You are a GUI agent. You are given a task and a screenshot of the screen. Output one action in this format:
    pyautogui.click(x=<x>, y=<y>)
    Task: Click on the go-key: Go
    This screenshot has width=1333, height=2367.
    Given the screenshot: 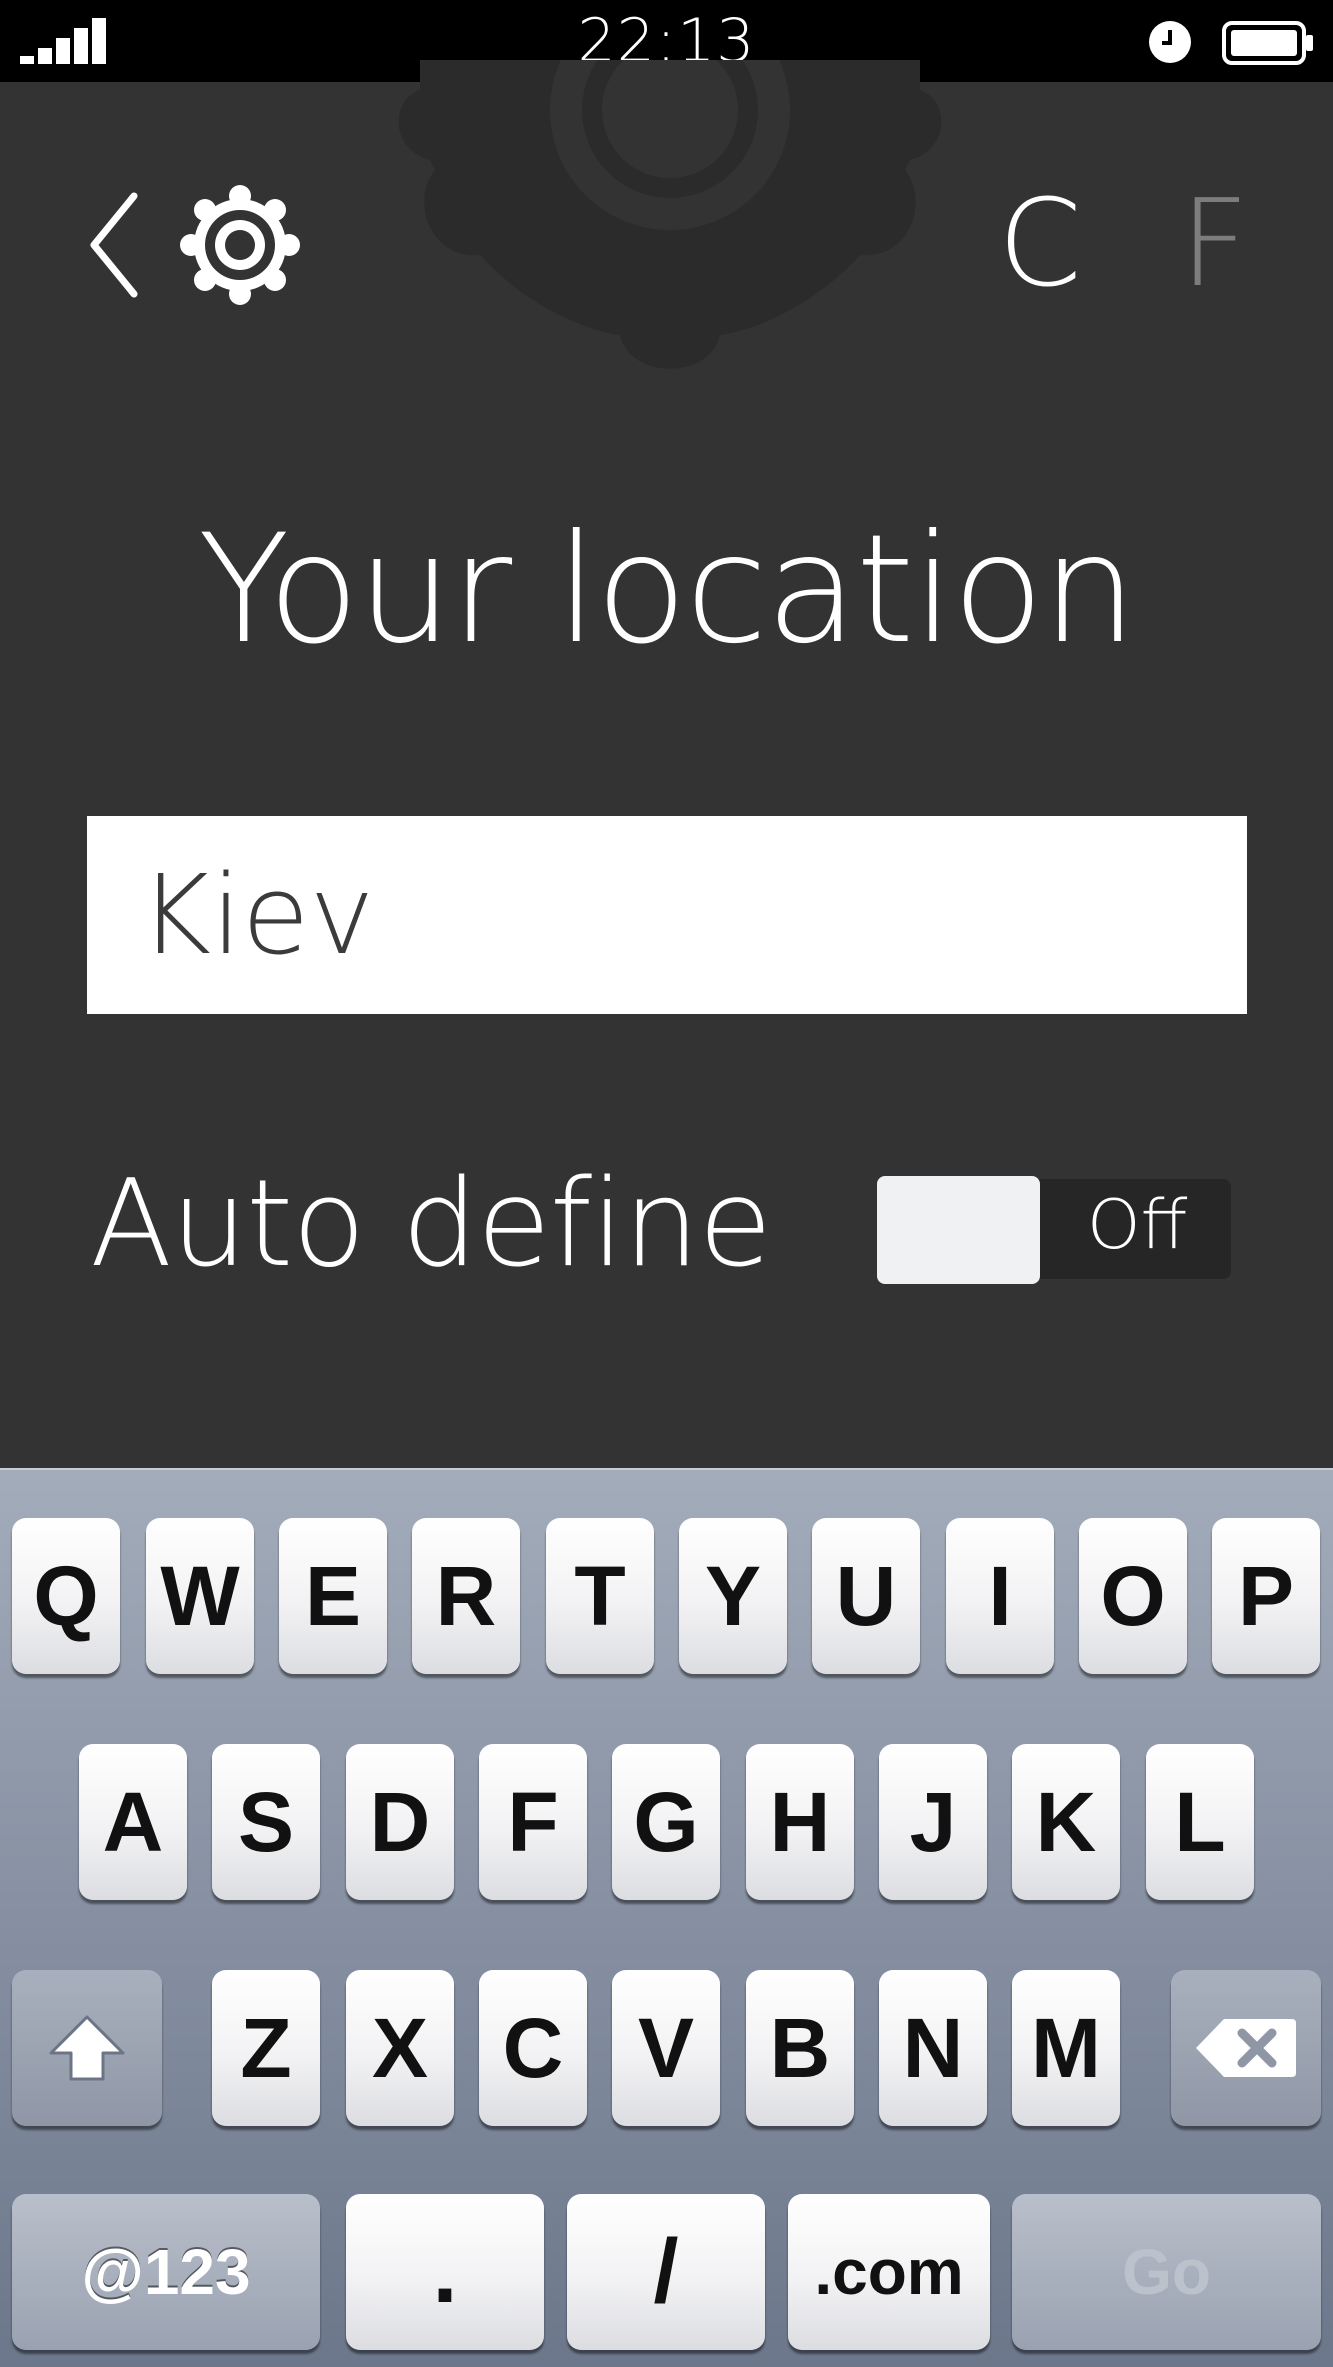 What is the action you would take?
    pyautogui.click(x=1166, y=2272)
    